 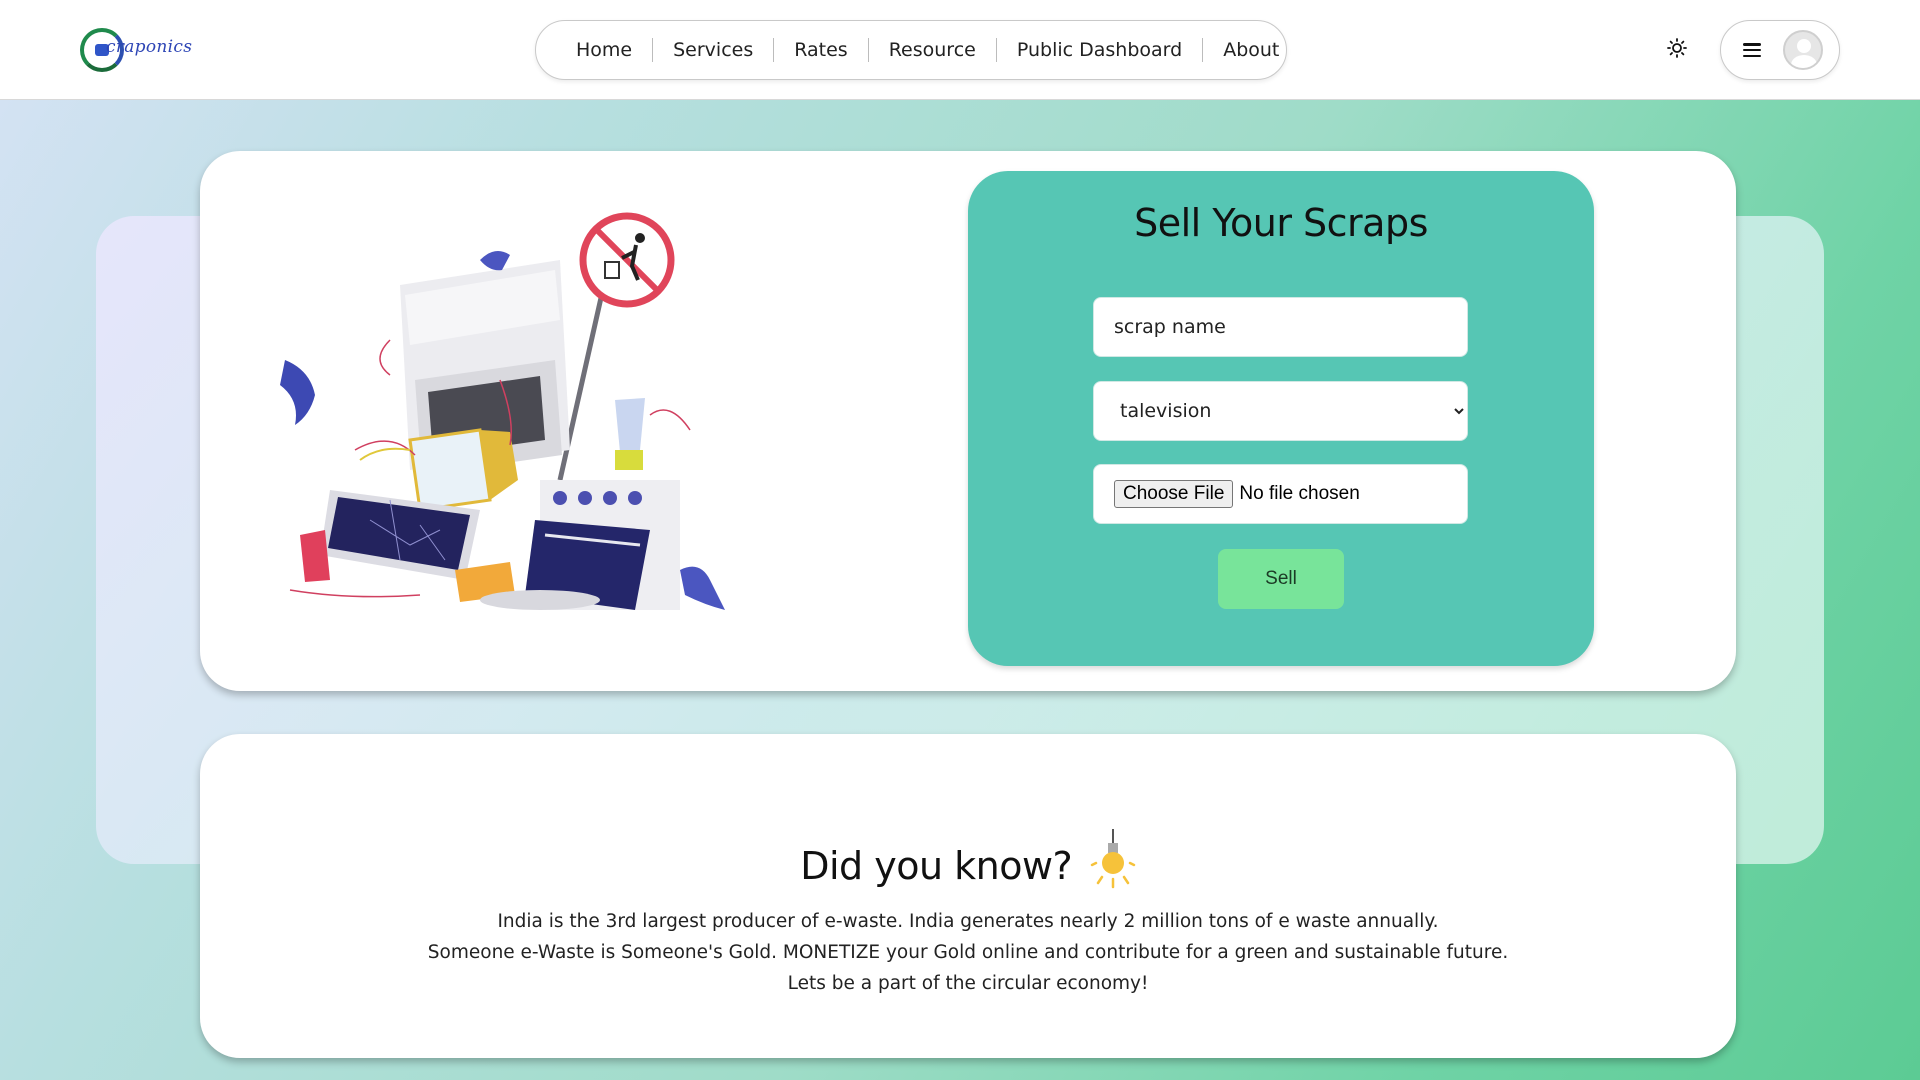 I want to click on nav-public-dashboard: Public Dashboard, so click(x=1100, y=50).